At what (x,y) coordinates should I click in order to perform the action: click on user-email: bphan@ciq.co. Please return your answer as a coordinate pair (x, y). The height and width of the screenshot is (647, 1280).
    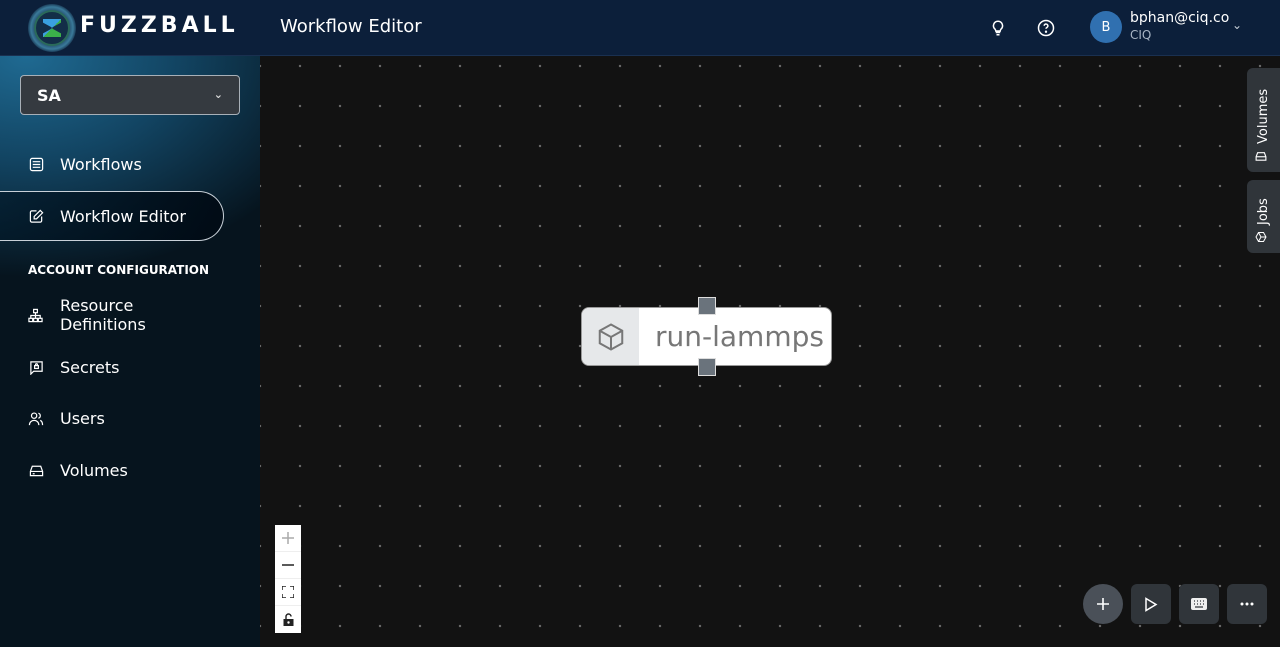
    Looking at the image, I should click on (1179, 18).